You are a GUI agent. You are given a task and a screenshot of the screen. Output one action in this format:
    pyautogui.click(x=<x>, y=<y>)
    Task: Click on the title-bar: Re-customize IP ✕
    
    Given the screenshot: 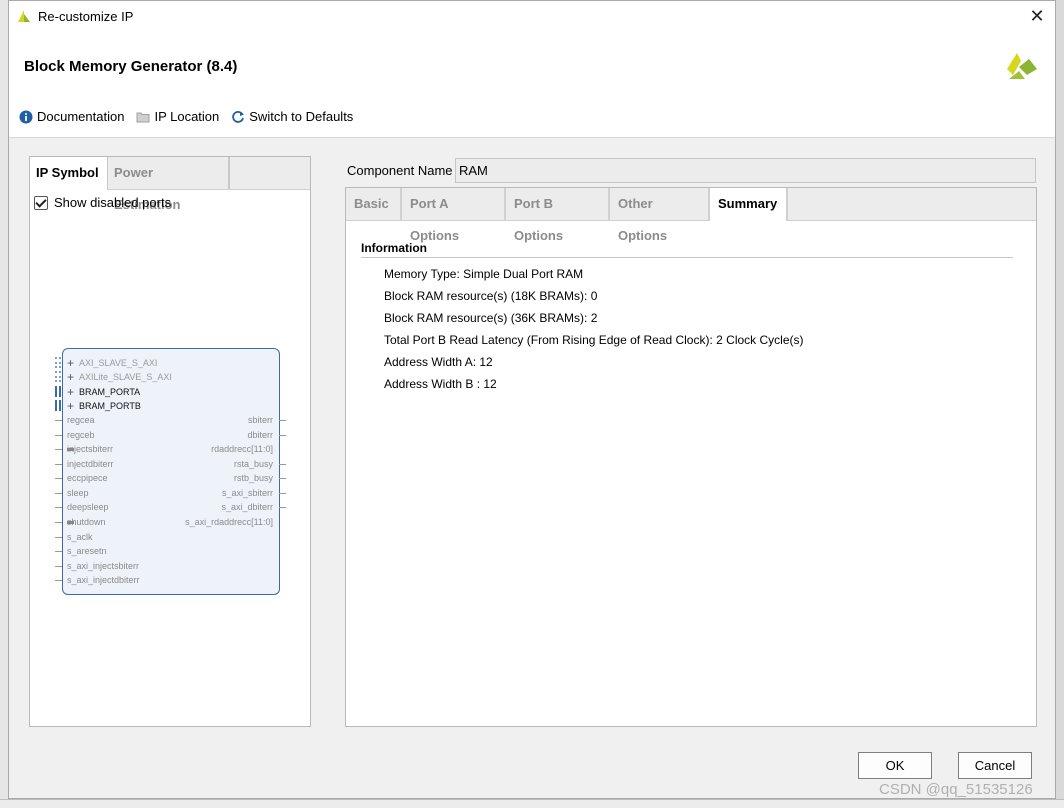 What is the action you would take?
    pyautogui.click(x=532, y=17)
    